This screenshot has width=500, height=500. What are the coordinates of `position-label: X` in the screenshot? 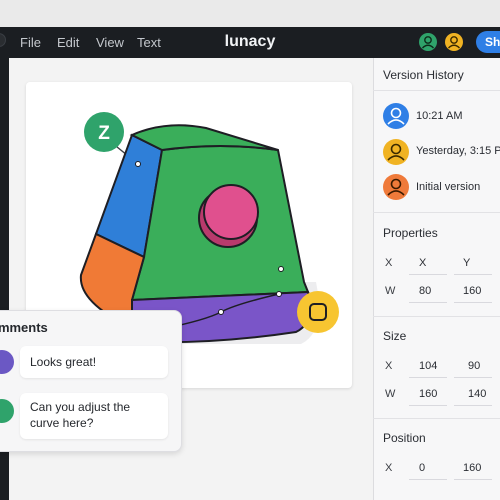 It's located at (389, 468).